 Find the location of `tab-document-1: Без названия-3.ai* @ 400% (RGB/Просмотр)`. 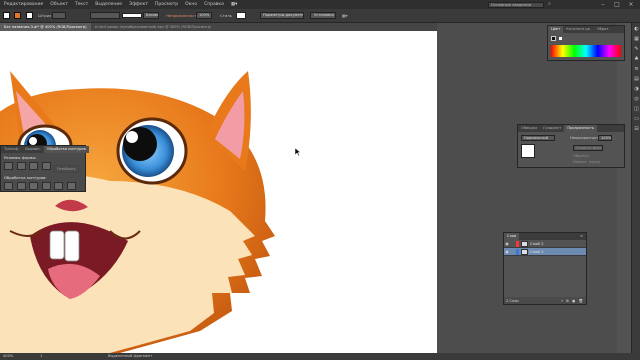

tab-document-1: Без названия-3.ai* @ 400% (RGB/Просмотр) is located at coordinates (45, 27).